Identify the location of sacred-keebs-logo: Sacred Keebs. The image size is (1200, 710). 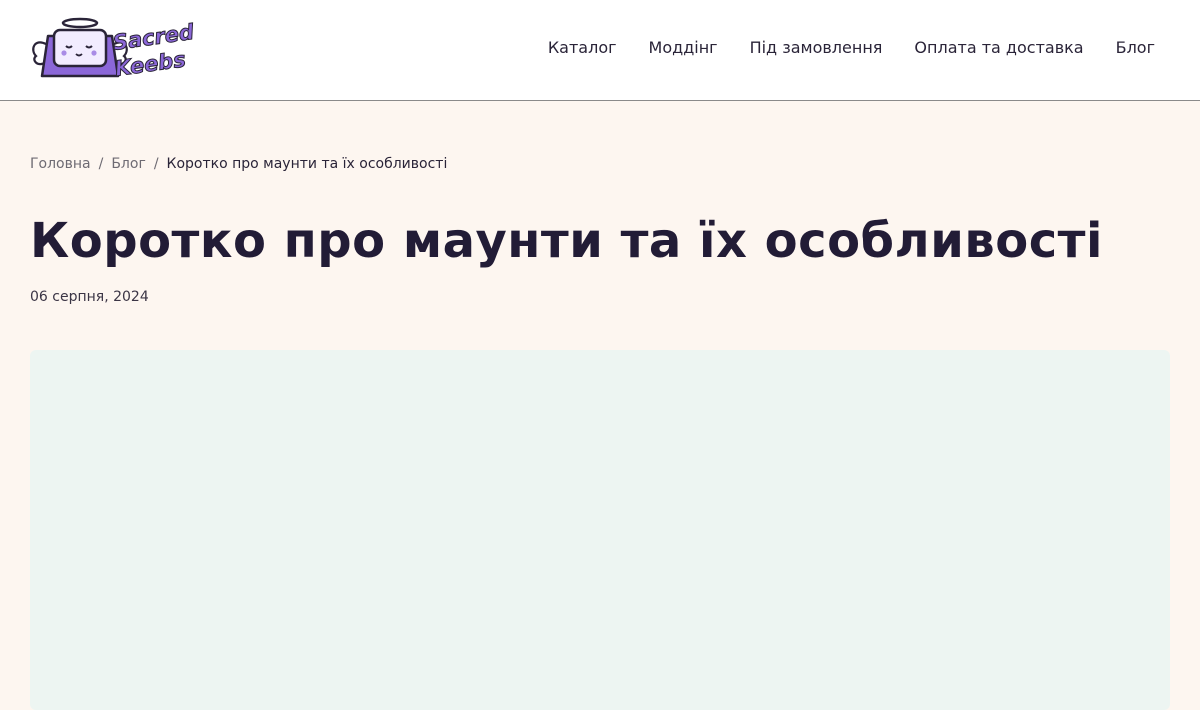
(113, 50).